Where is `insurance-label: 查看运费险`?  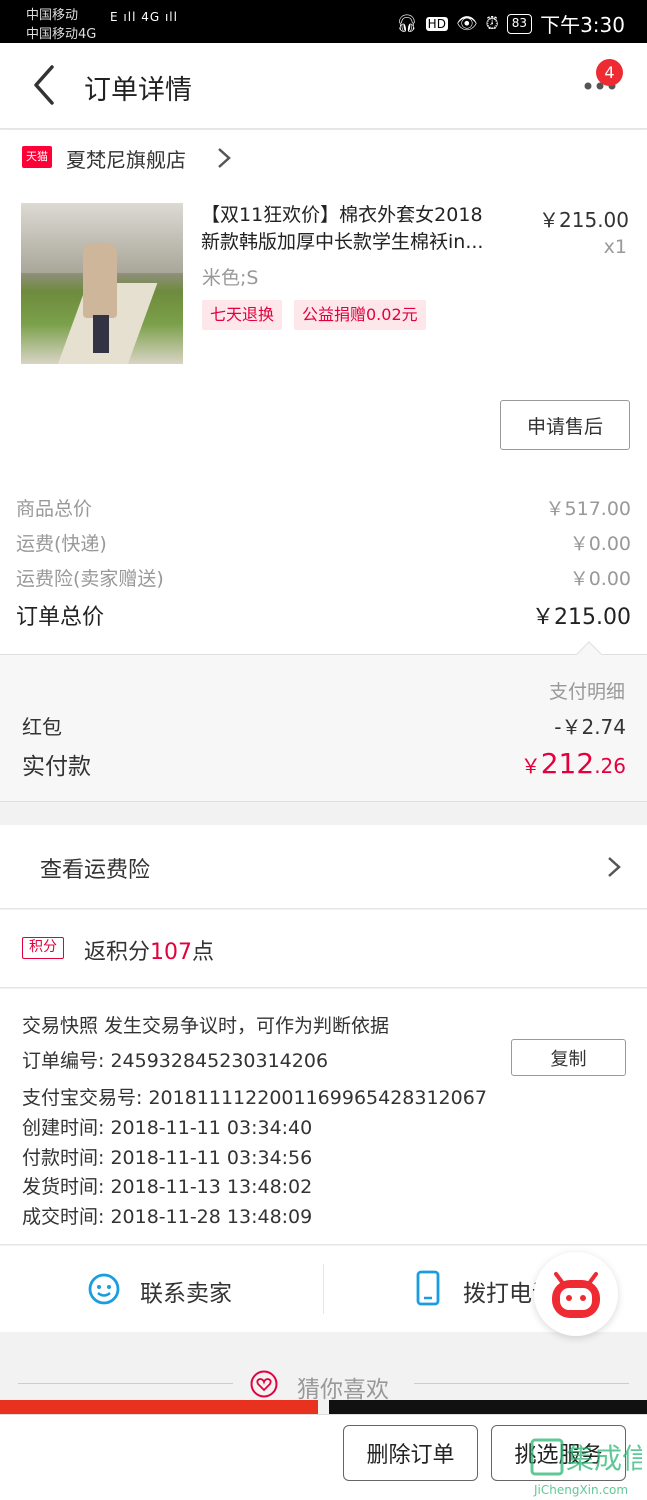
insurance-label: 查看运费险 is located at coordinates (95, 870).